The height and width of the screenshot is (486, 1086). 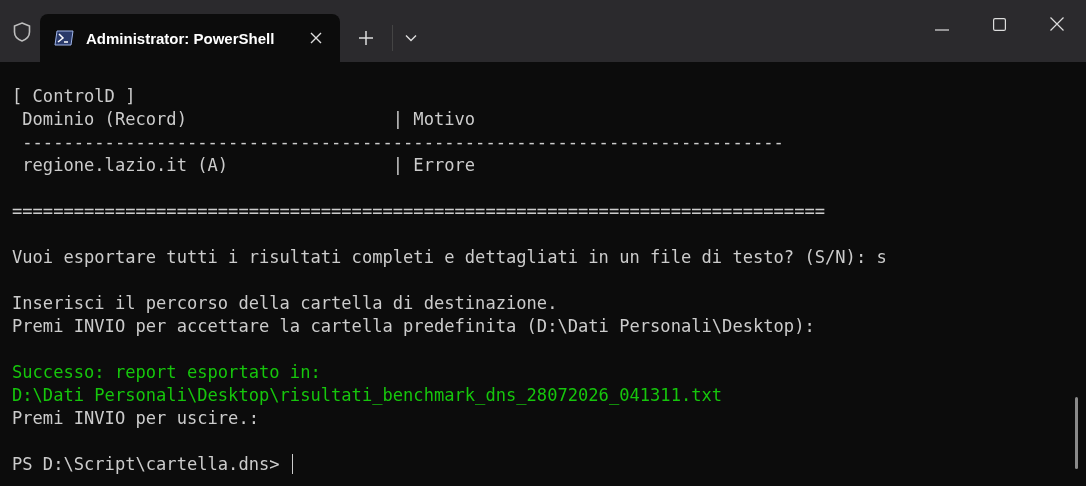 I want to click on terminal-line: ===============================================================================, so click(x=418, y=210).